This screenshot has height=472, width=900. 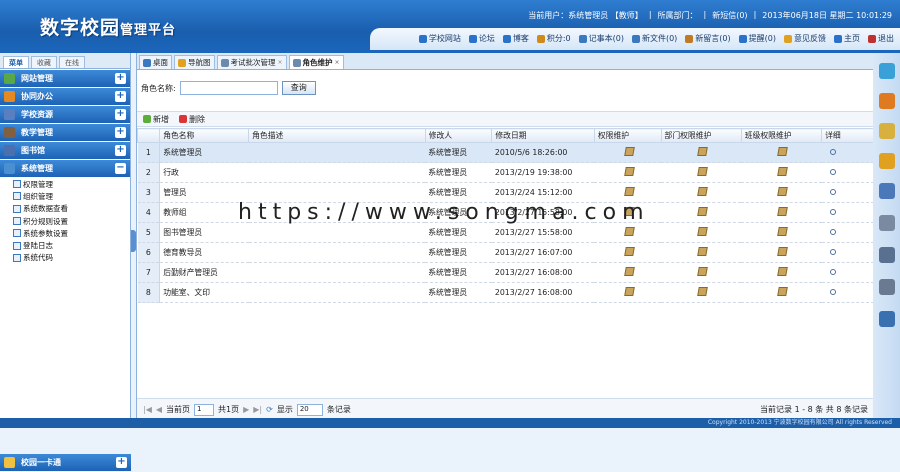 What do you see at coordinates (155, 62) in the screenshot?
I see `tab-item: 桌面` at bounding box center [155, 62].